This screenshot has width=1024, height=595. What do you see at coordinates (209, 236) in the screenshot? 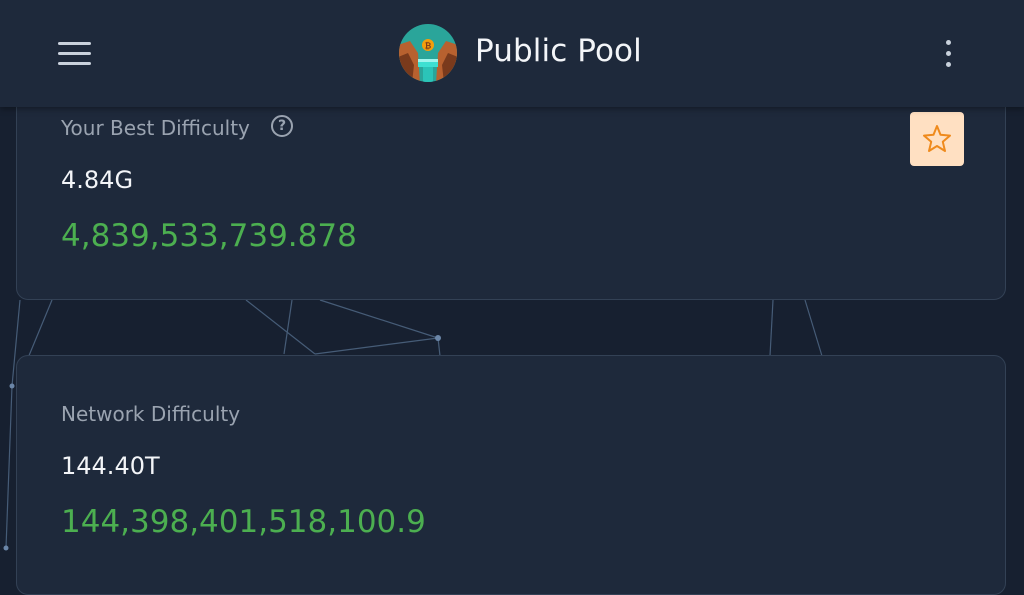
I see `best-difficulty-full: 4,839,533,739.878` at bounding box center [209, 236].